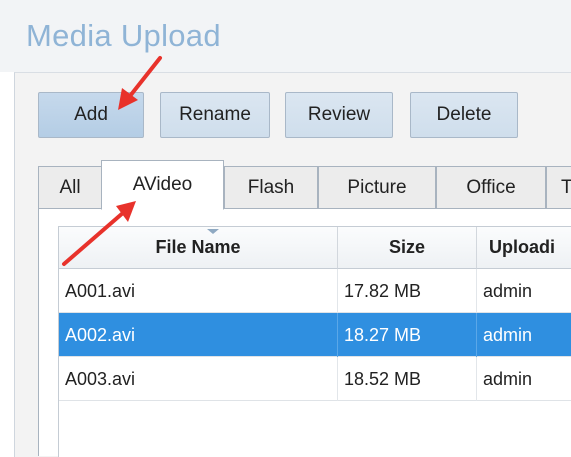  What do you see at coordinates (491, 187) in the screenshot?
I see `tab-office: Office` at bounding box center [491, 187].